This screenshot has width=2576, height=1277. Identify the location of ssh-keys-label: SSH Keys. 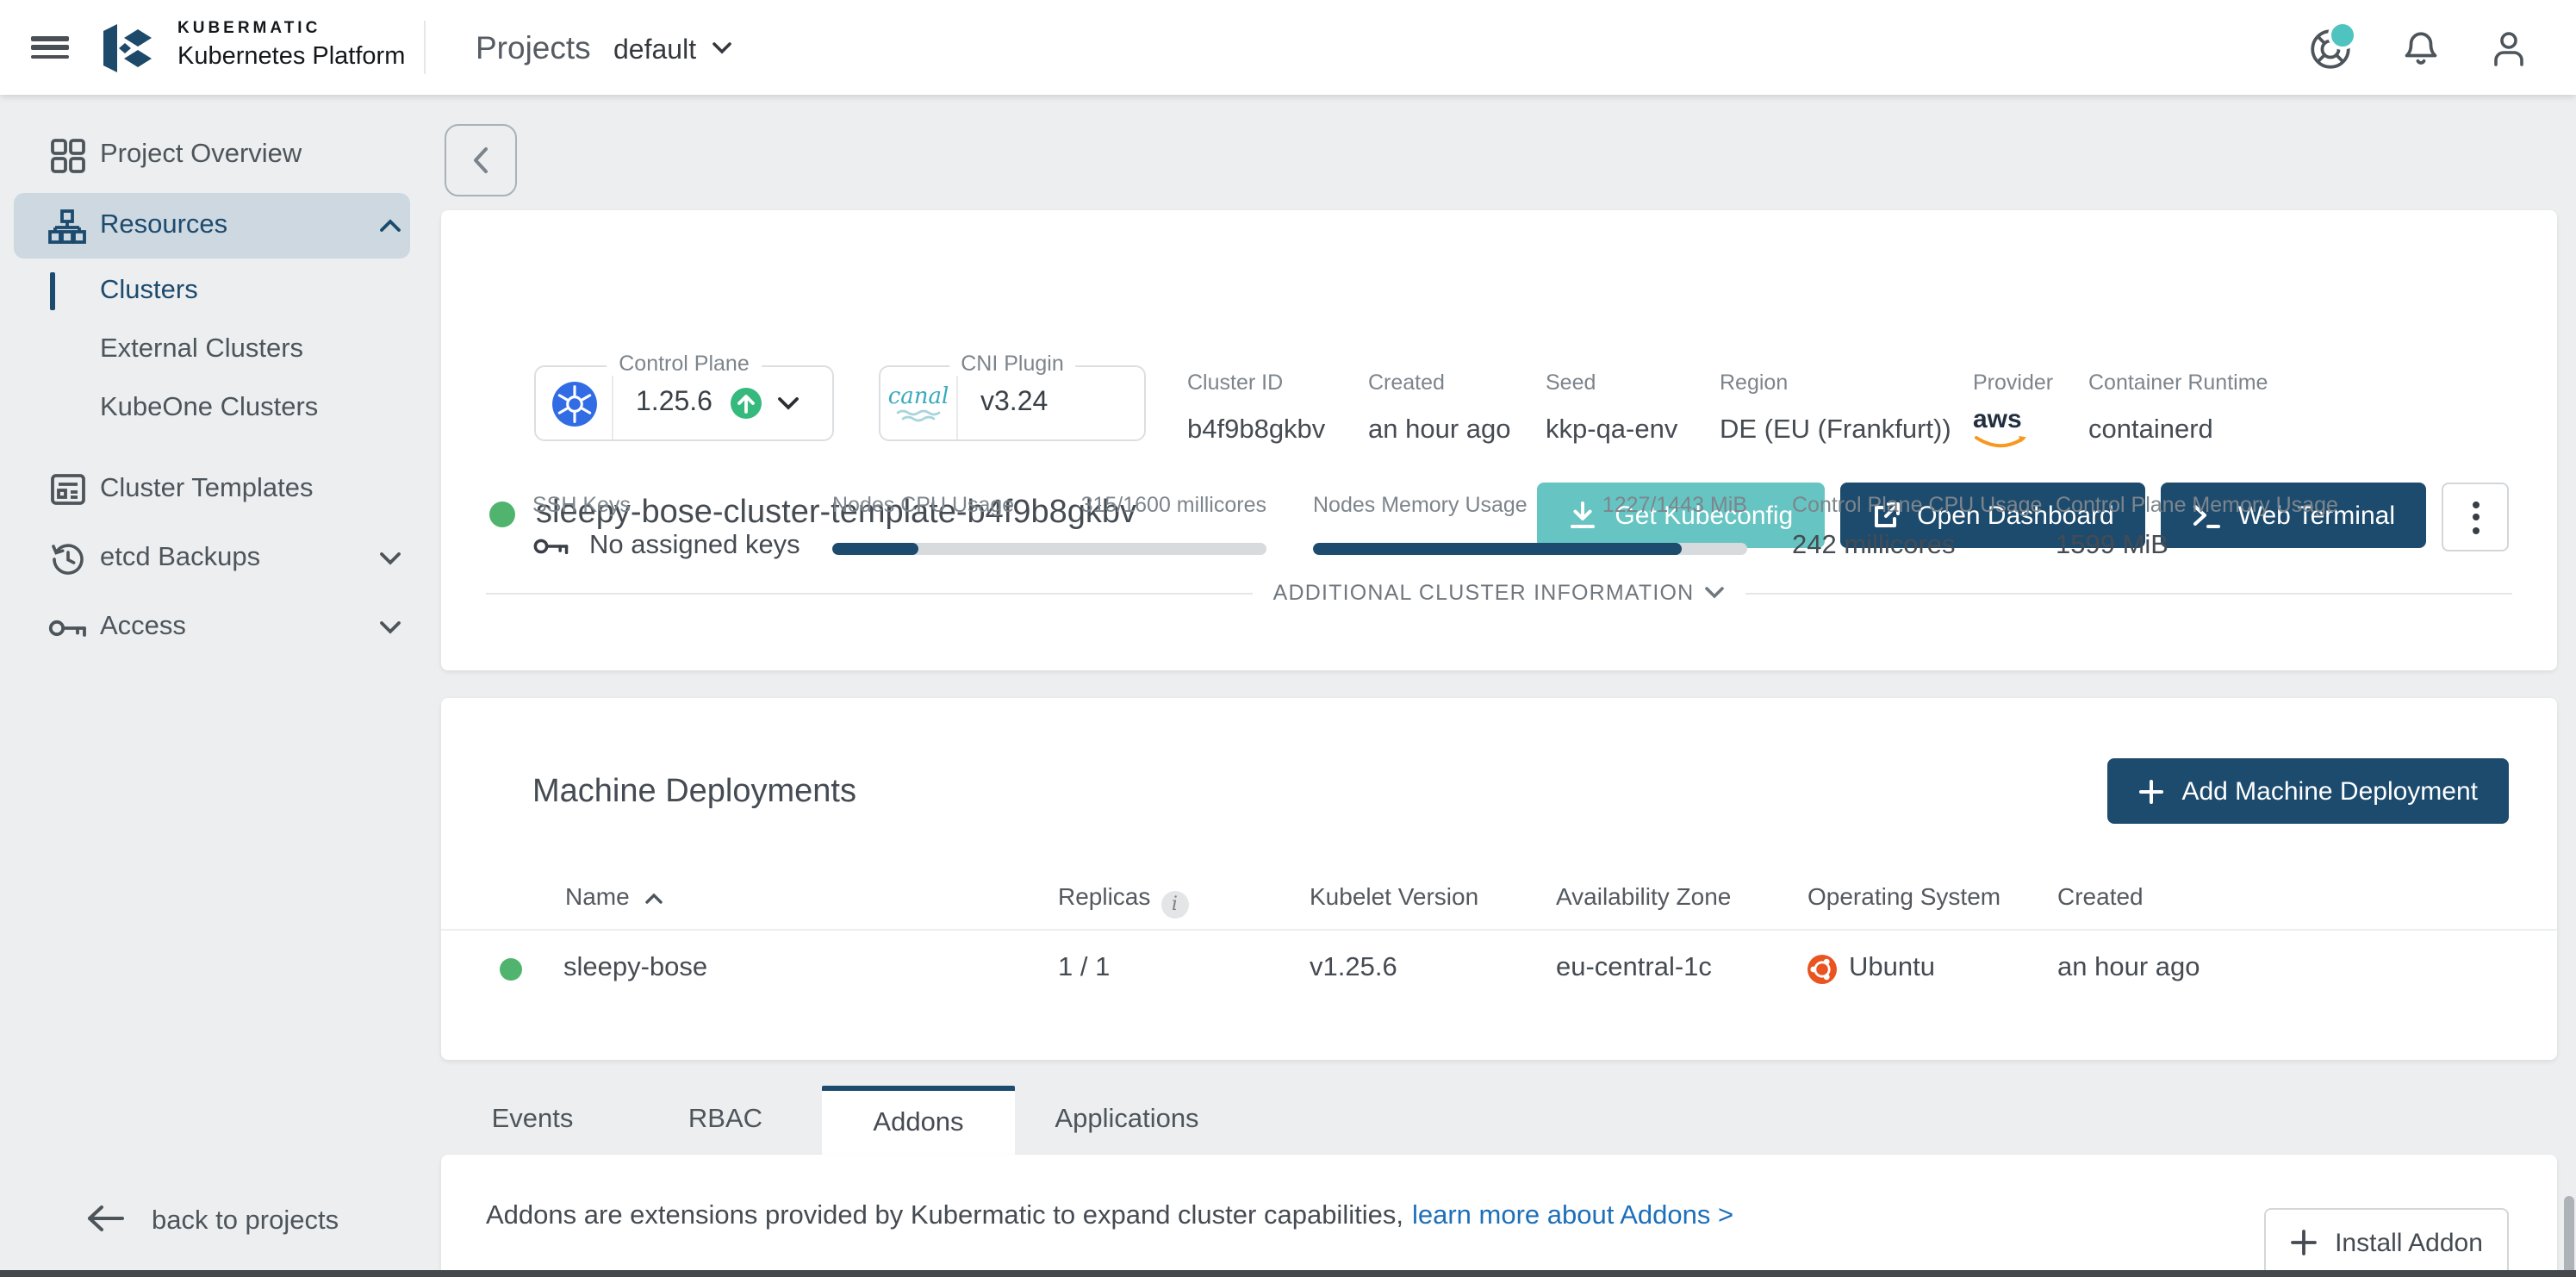
(582, 505).